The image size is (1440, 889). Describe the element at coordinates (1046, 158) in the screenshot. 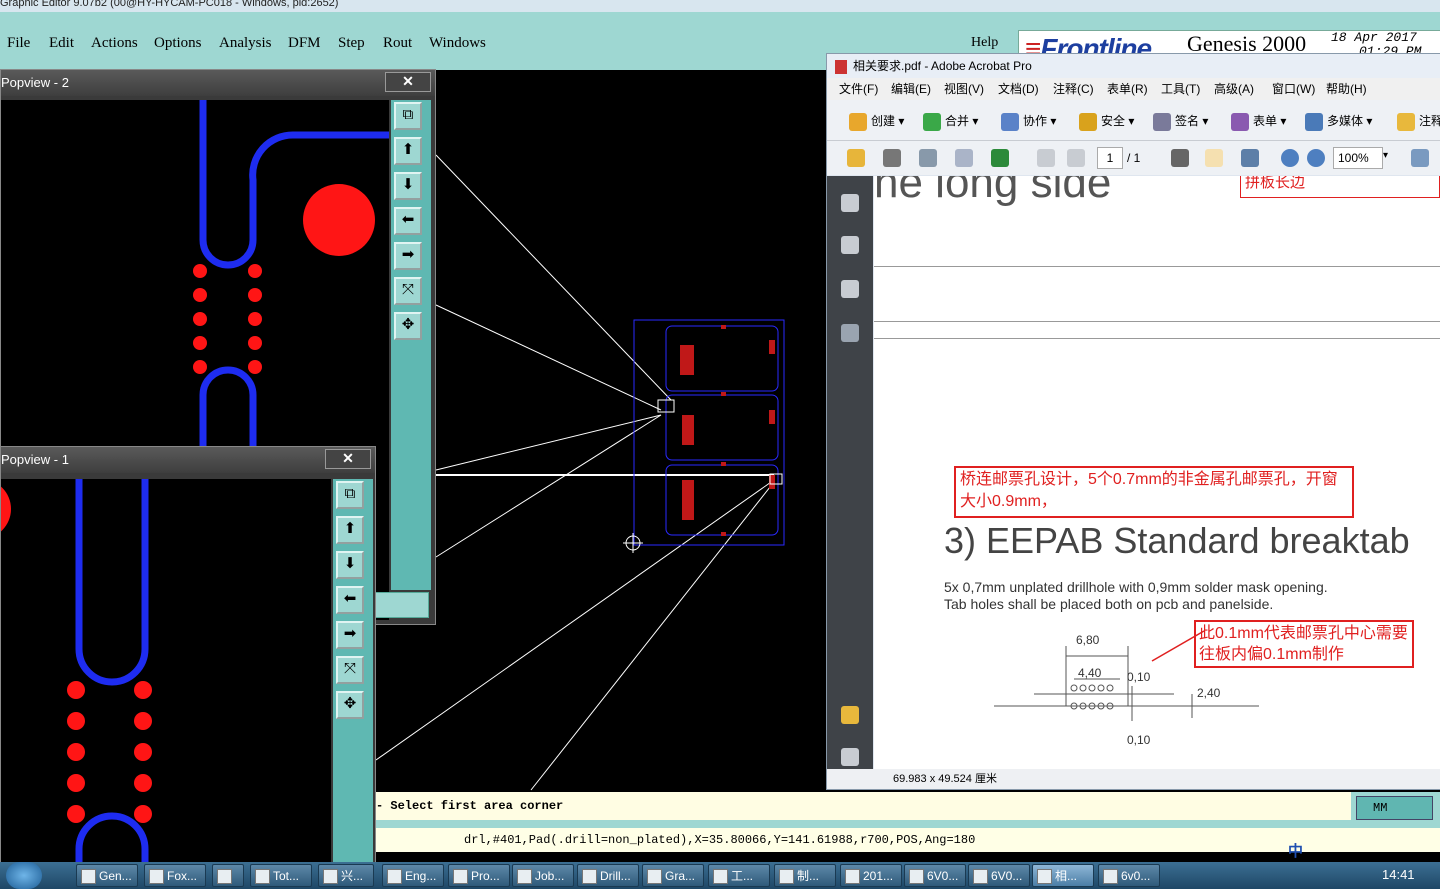

I see `prev-page-icon` at that location.